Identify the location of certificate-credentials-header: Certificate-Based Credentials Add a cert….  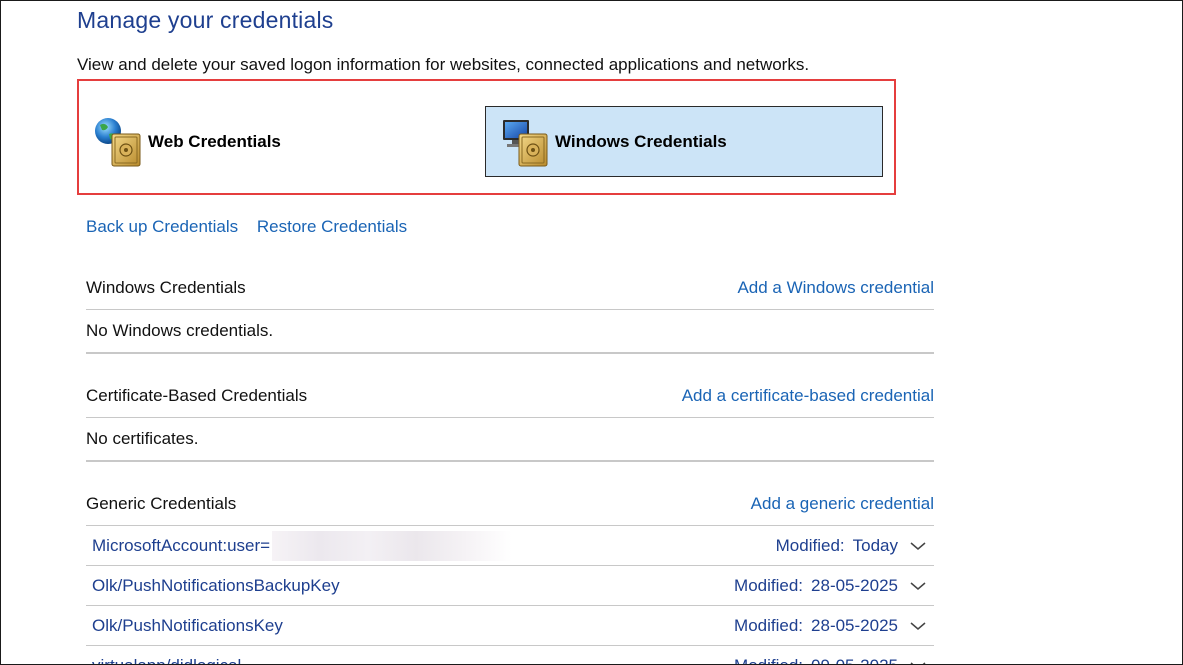
(510, 396).